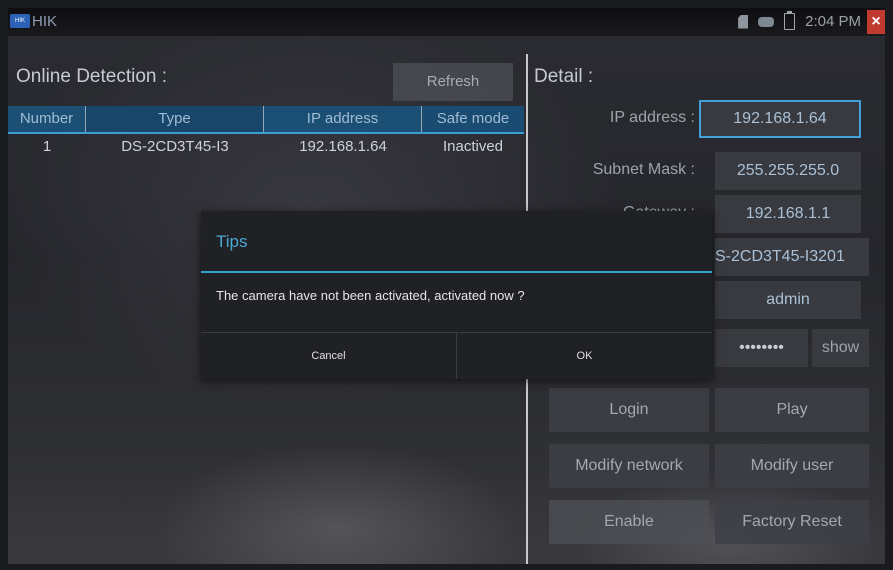 This screenshot has width=893, height=570. What do you see at coordinates (453, 82) in the screenshot?
I see `refresh-button: Refresh` at bounding box center [453, 82].